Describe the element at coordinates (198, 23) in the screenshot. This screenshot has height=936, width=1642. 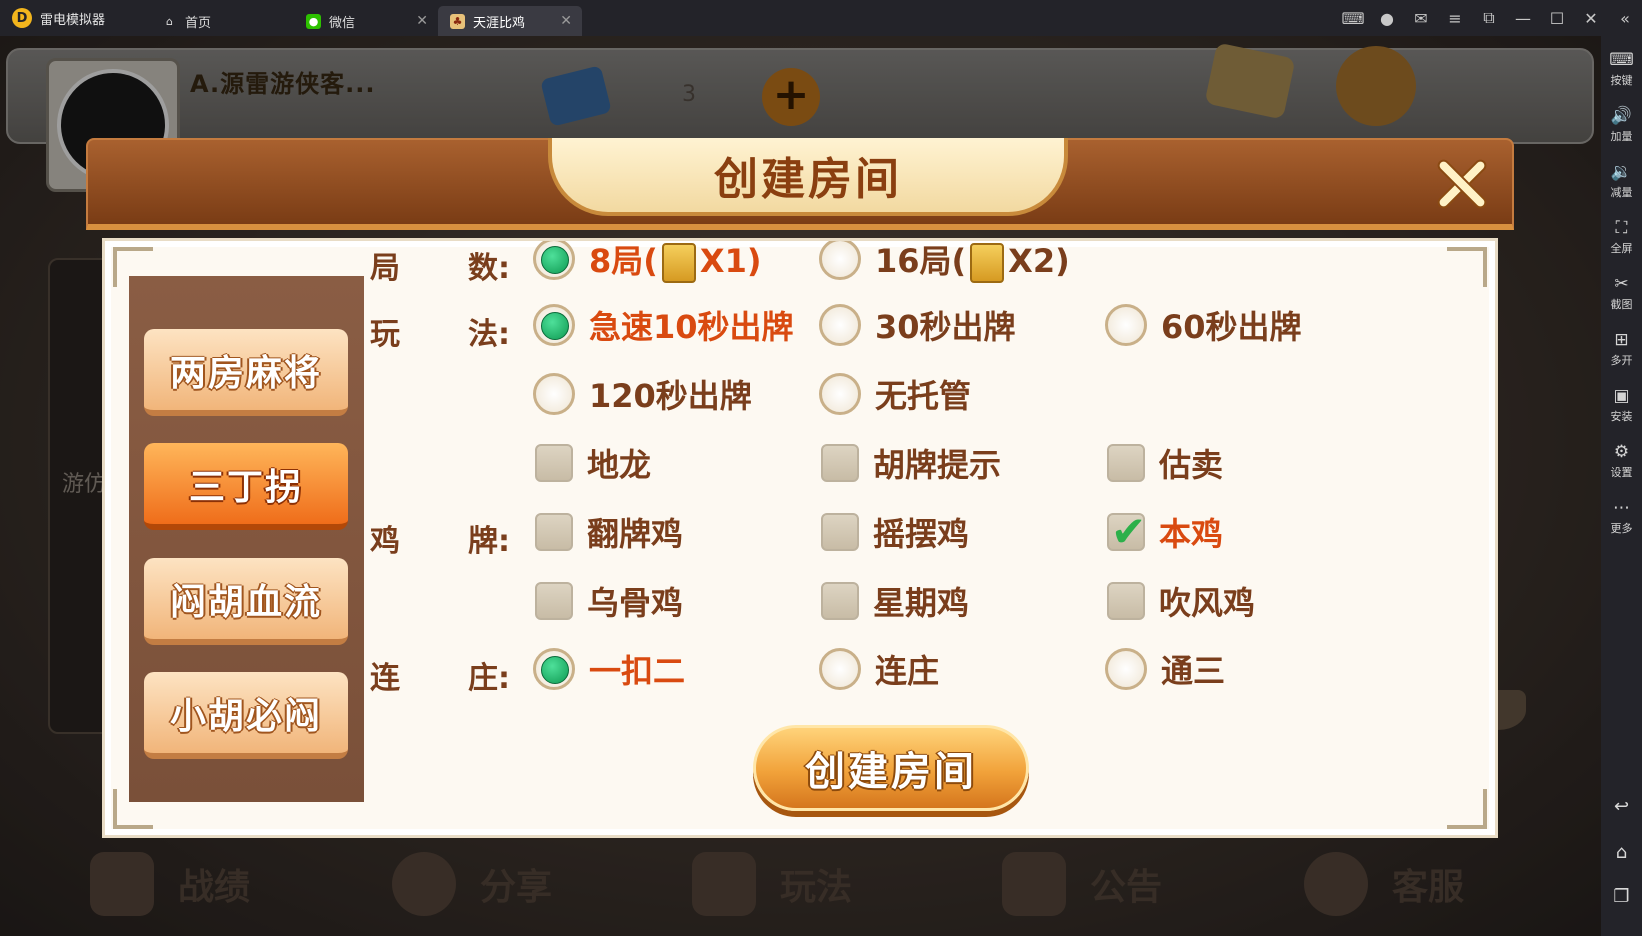
I see `tab-home-label: 首页` at that location.